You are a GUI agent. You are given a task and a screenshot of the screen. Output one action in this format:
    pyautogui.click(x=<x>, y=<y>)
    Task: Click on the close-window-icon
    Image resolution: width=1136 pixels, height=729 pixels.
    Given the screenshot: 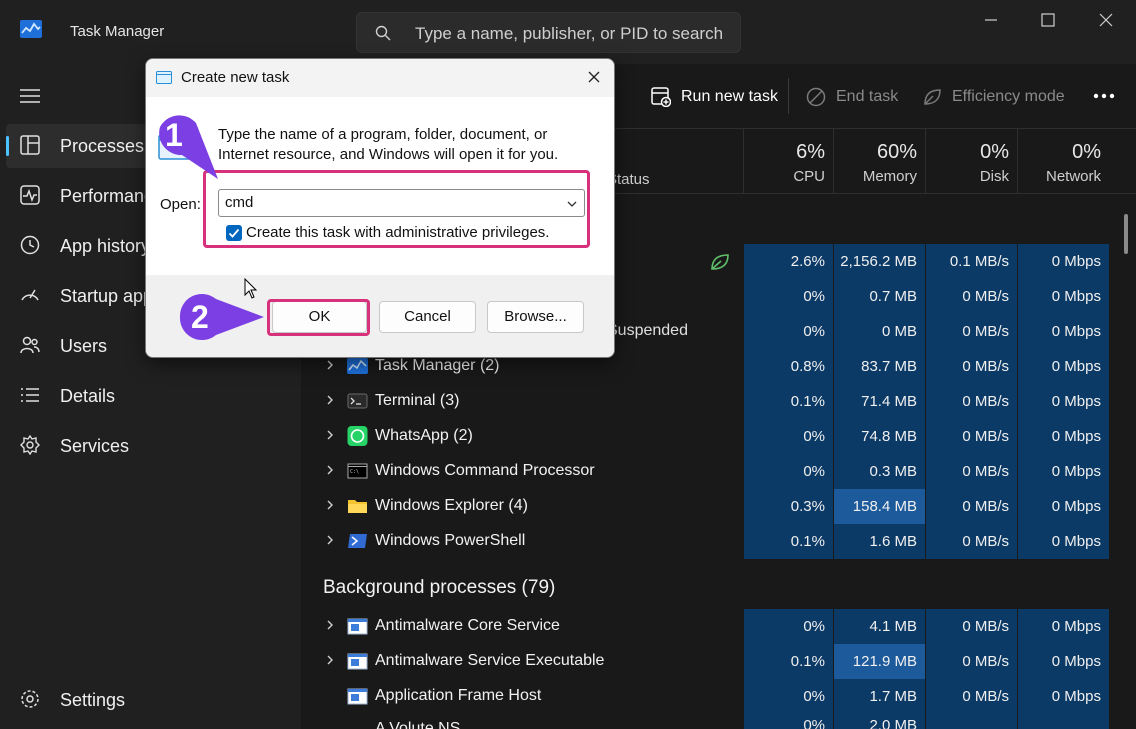 What is the action you would take?
    pyautogui.click(x=1106, y=20)
    